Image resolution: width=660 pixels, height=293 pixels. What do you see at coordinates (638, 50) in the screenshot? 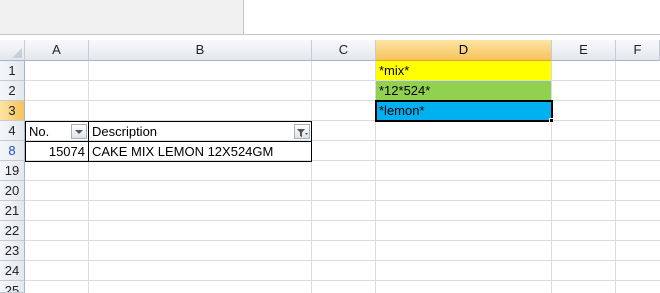
I see `column-header-f: F` at bounding box center [638, 50].